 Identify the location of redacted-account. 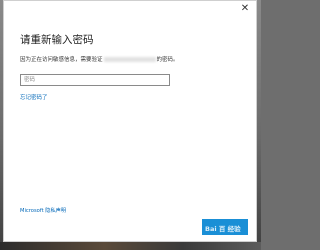
(129, 59).